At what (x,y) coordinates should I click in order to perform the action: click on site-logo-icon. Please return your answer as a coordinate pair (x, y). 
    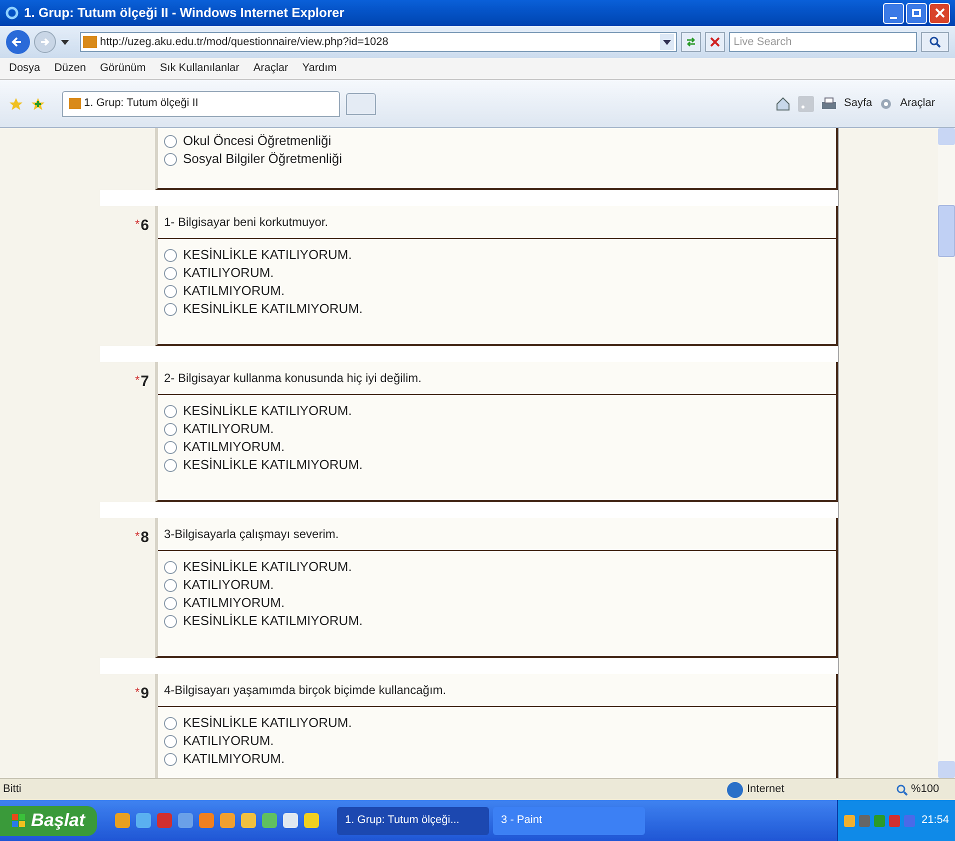
    Looking at the image, I should click on (90, 42).